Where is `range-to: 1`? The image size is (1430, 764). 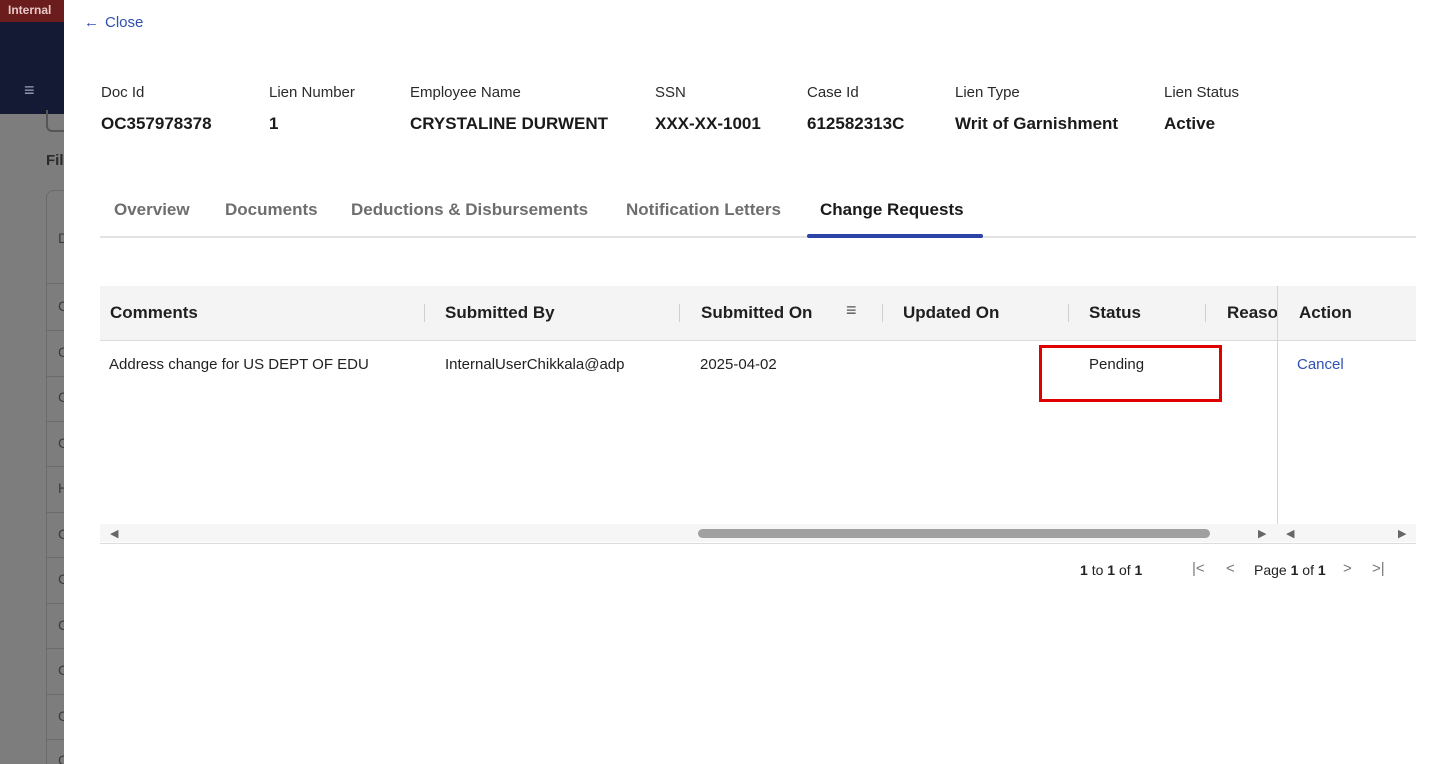
range-to: 1 is located at coordinates (1111, 570).